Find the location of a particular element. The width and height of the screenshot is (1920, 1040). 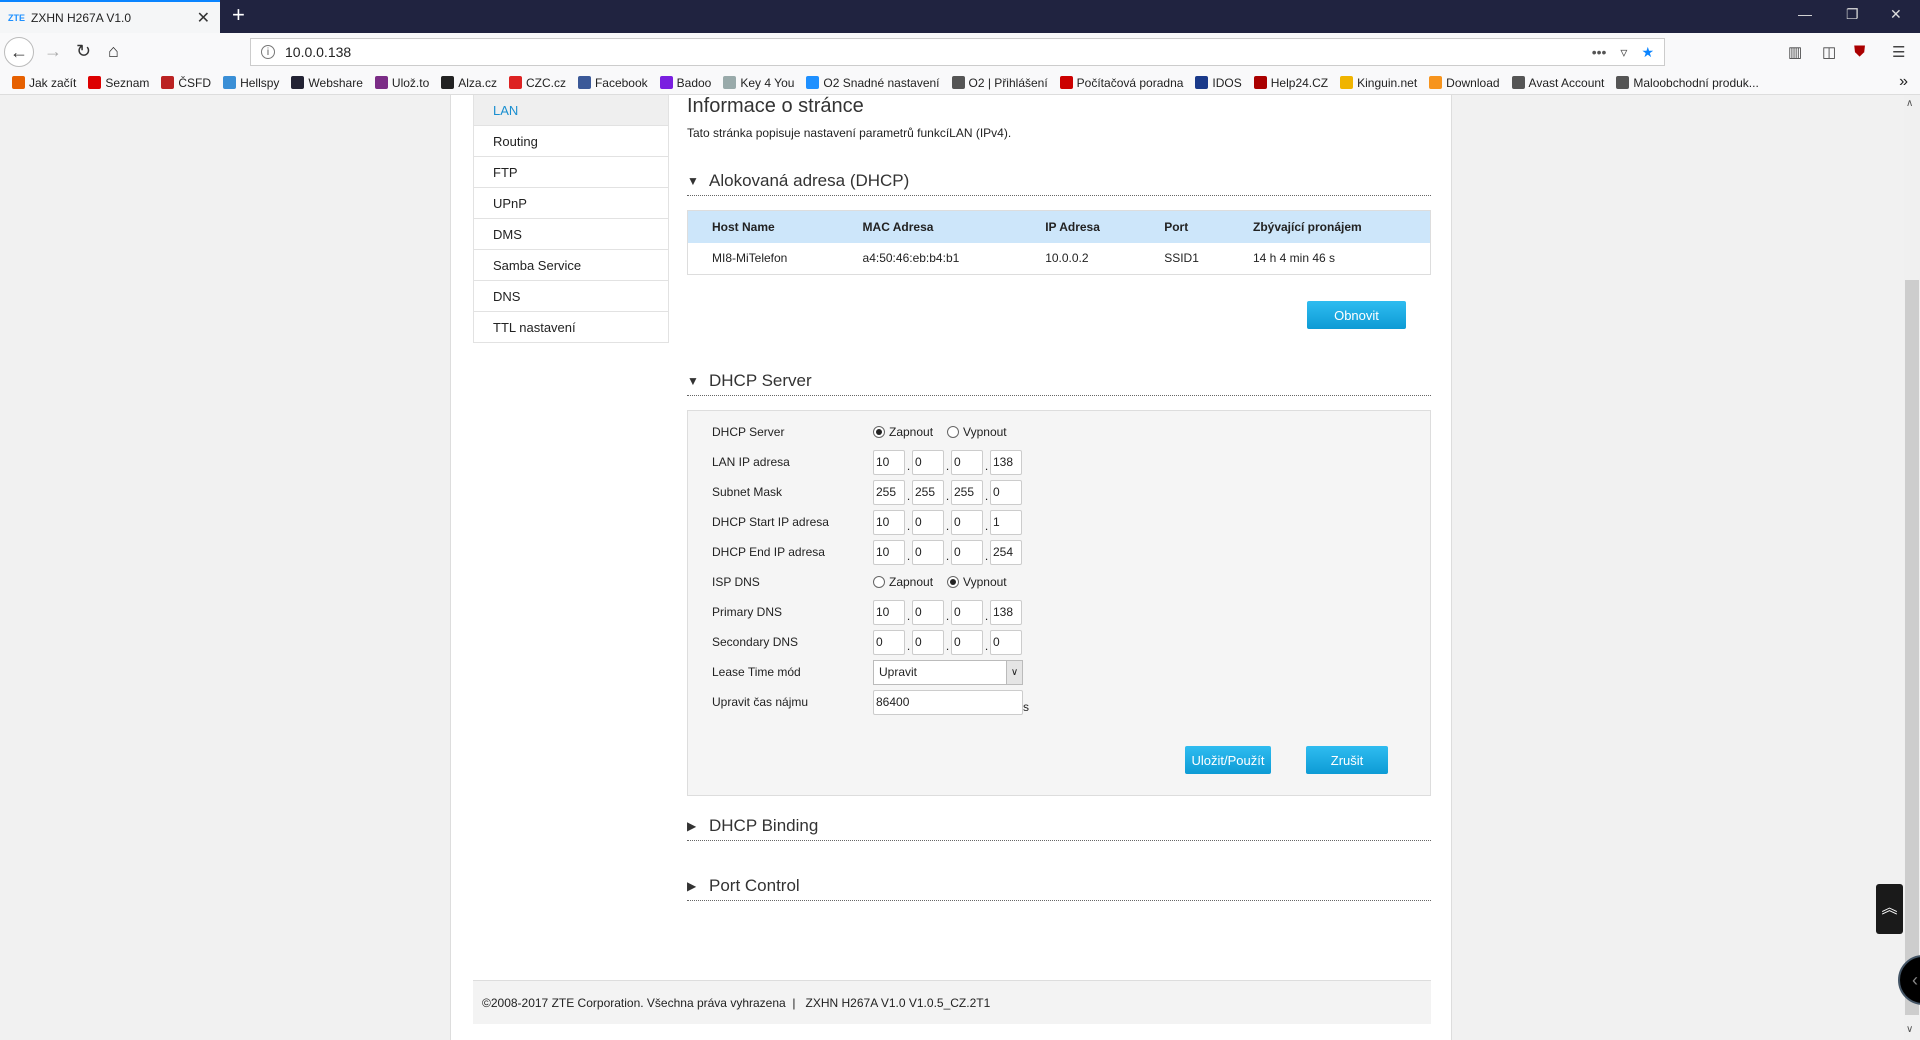

reload-button: ↻ is located at coordinates (83, 51).